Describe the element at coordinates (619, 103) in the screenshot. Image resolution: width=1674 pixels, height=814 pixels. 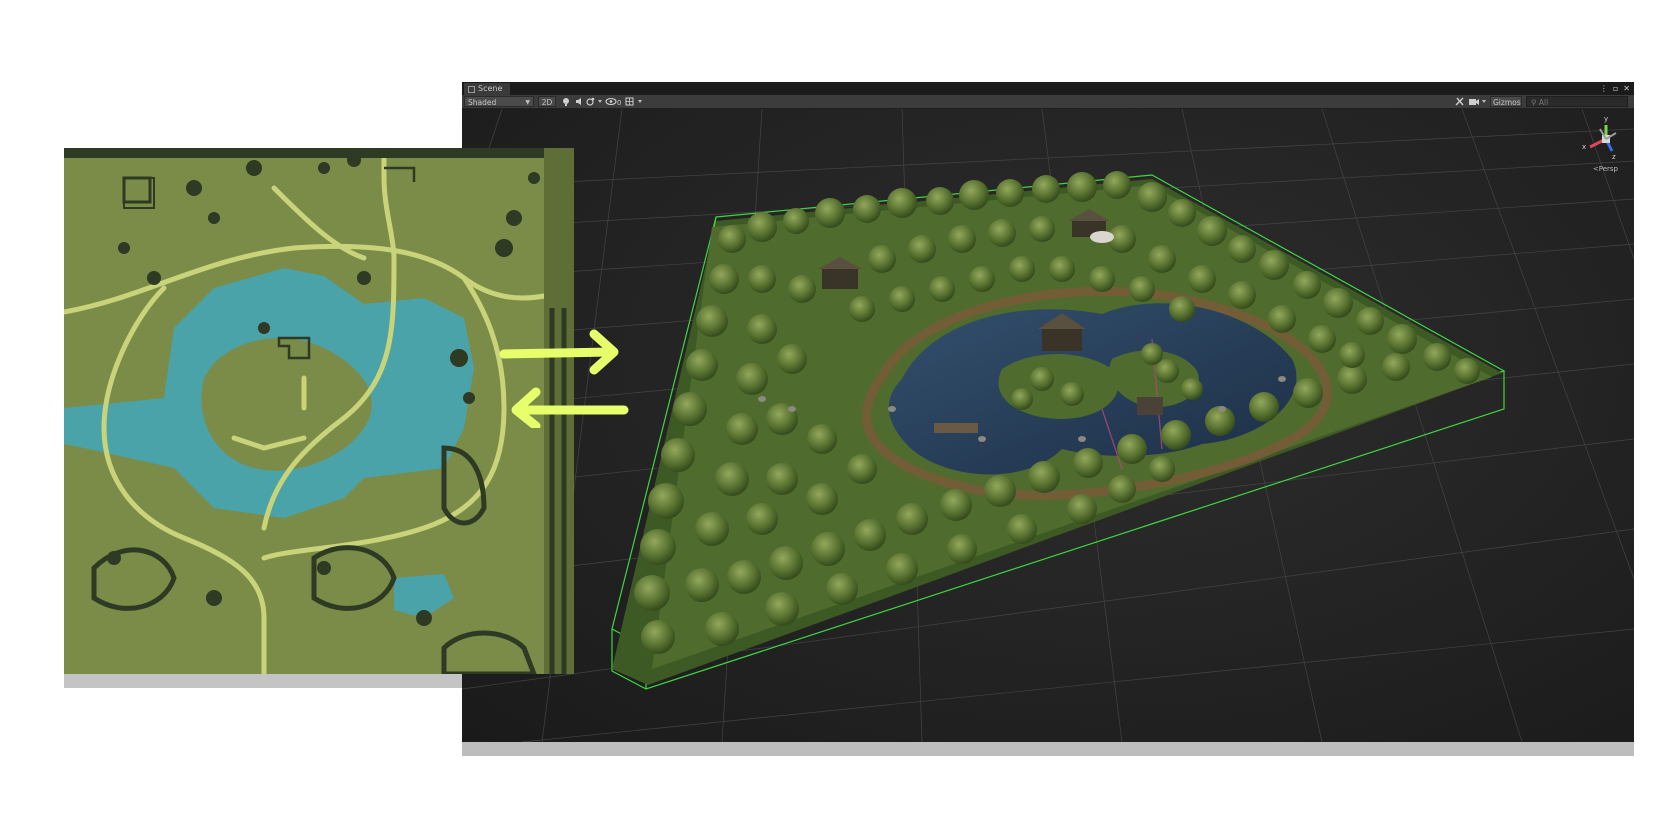
I see `svg-text: 0` at that location.